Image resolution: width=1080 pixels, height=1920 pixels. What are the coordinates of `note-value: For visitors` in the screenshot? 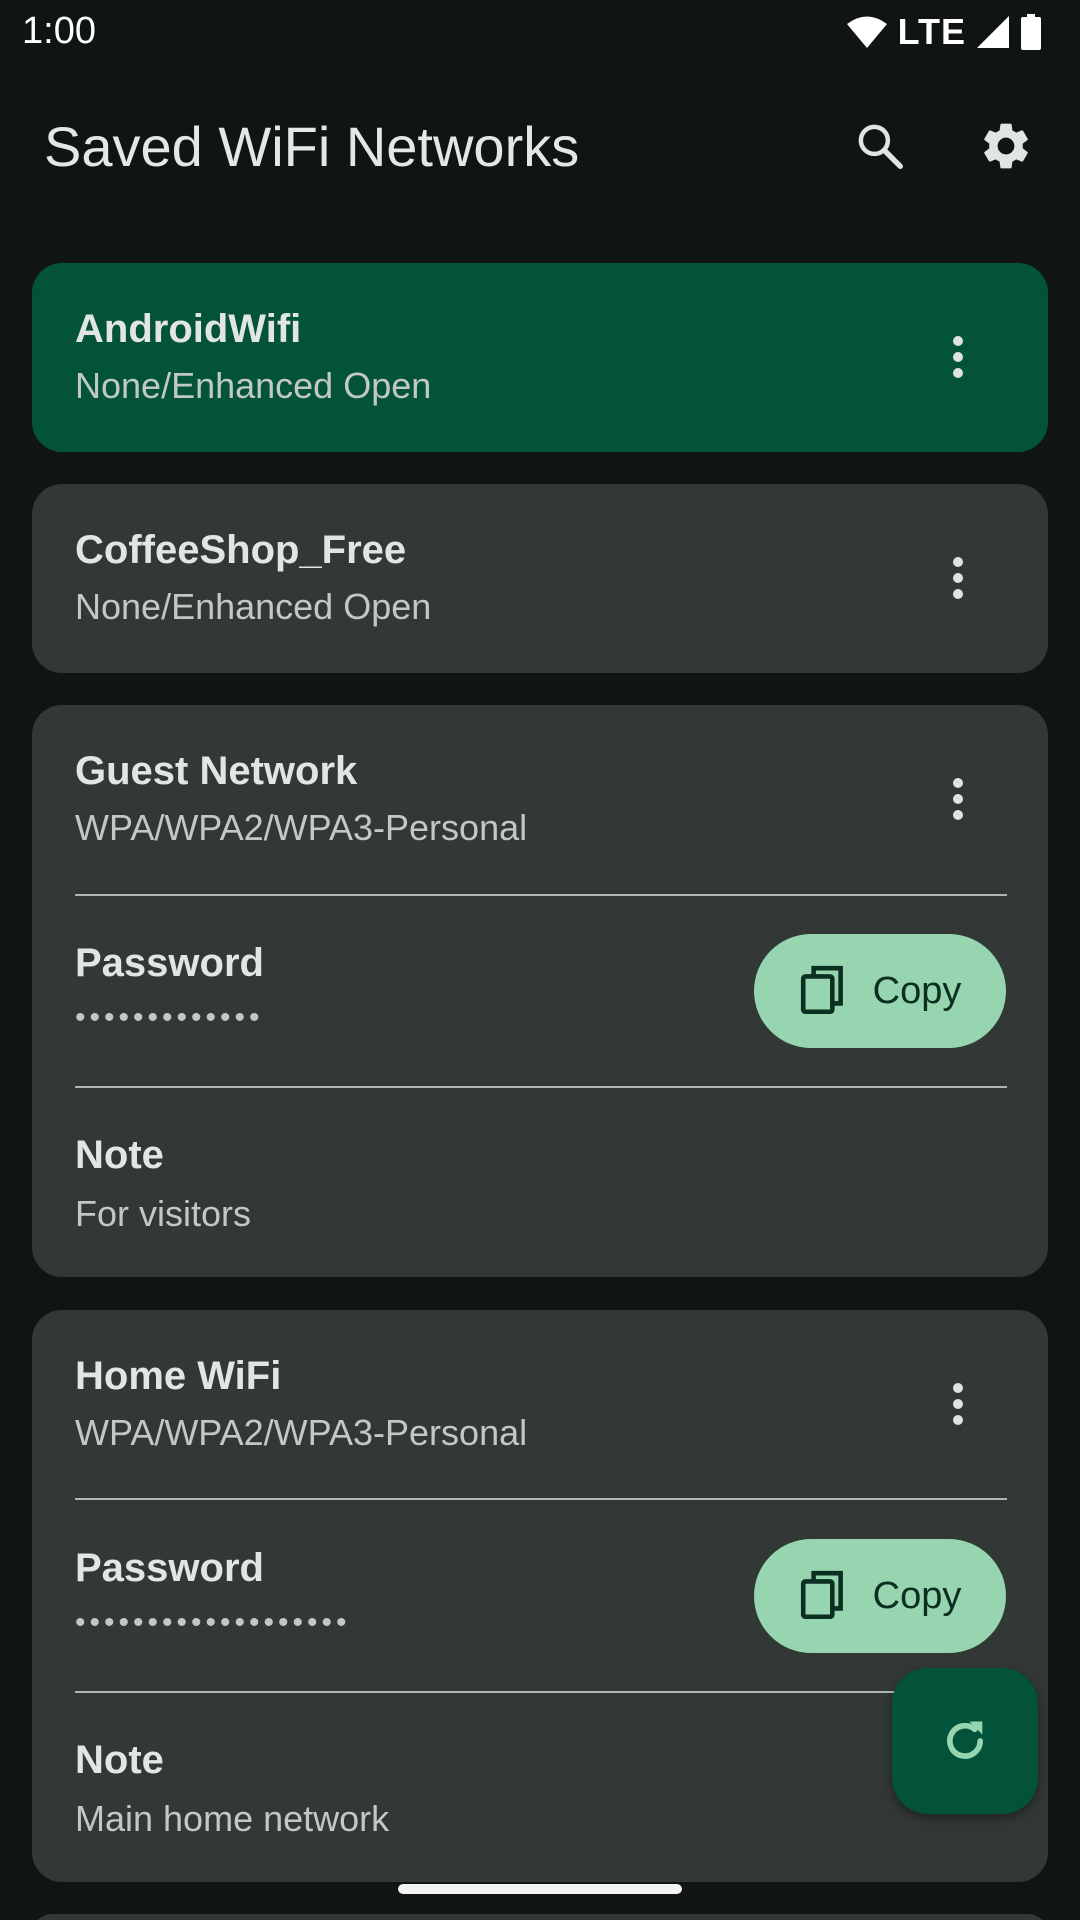 It's located at (163, 1213).